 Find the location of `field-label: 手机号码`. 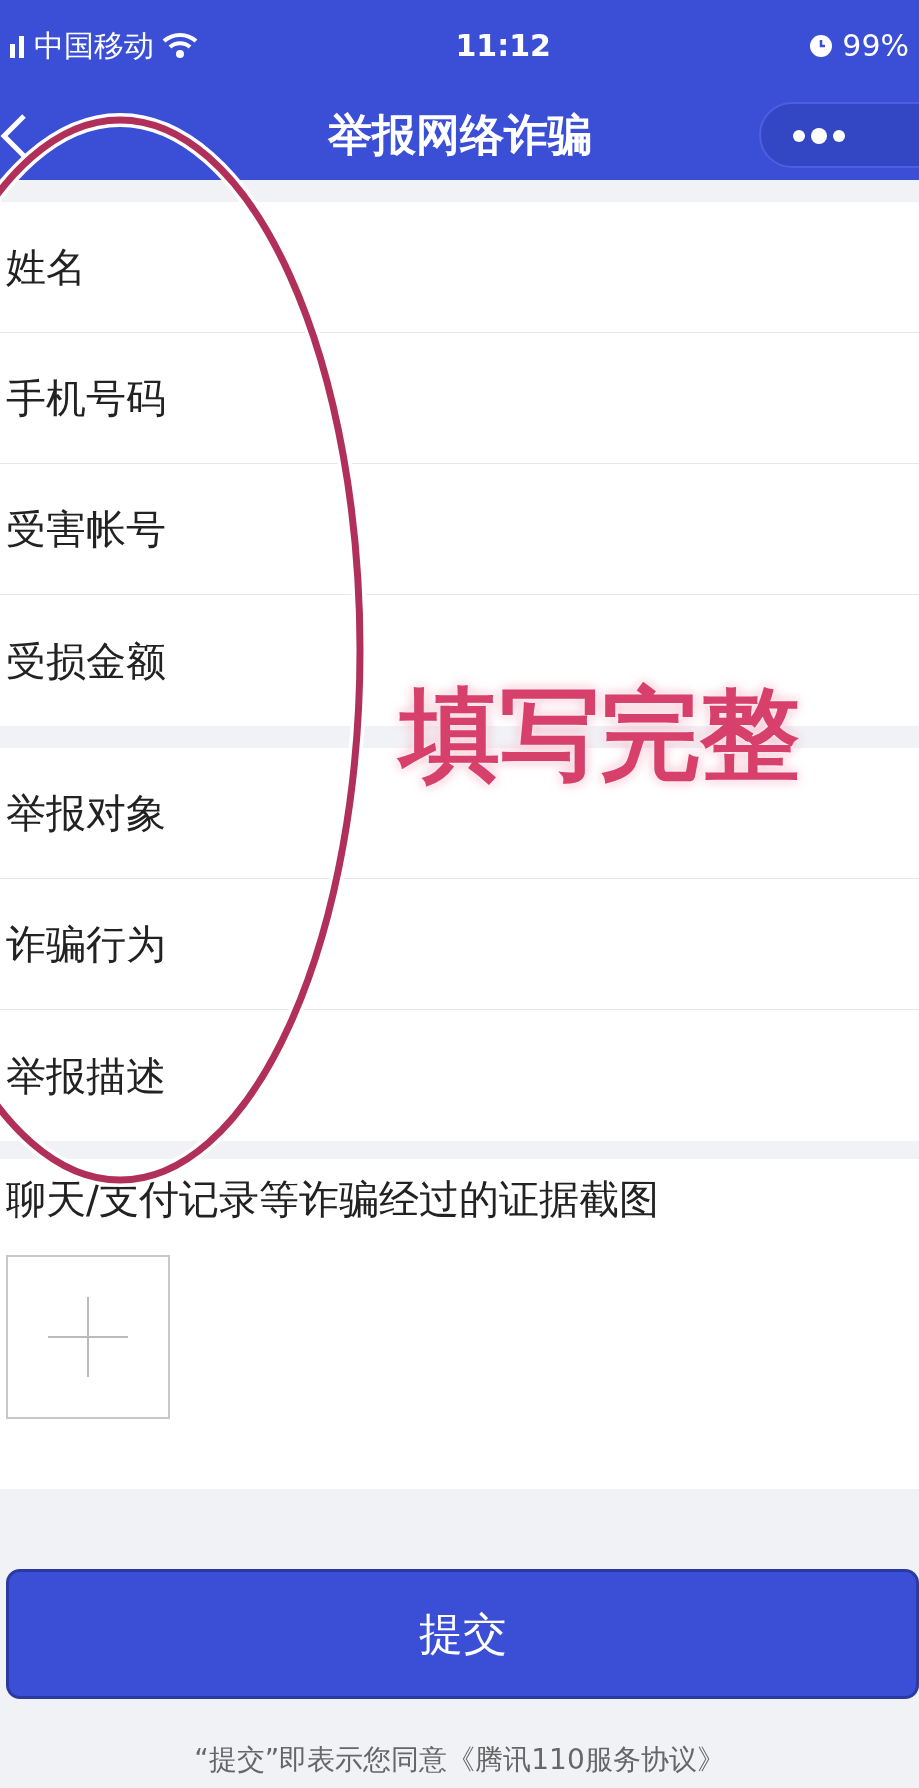

field-label: 手机号码 is located at coordinates (86, 398).